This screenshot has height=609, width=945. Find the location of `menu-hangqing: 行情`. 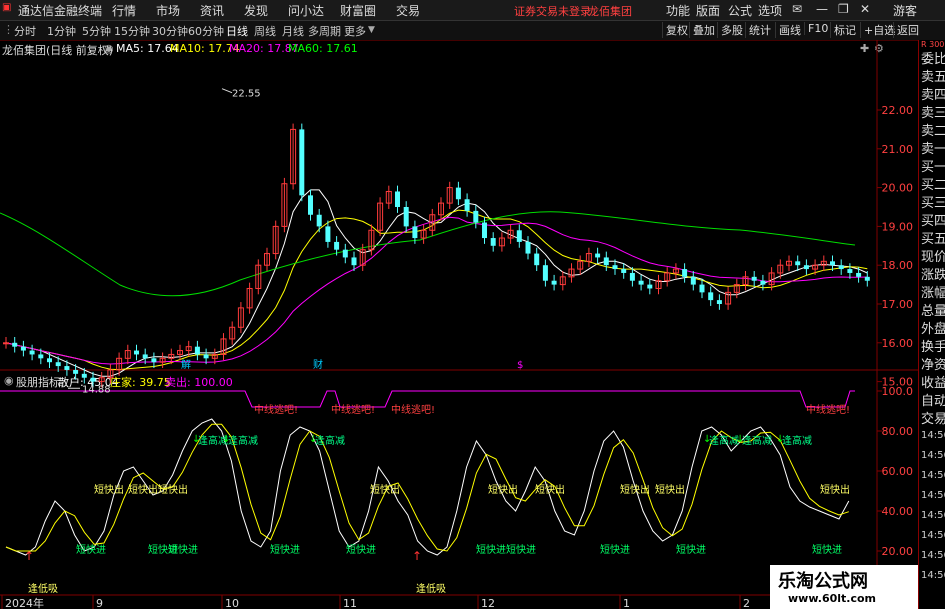

menu-hangqing: 行情 is located at coordinates (124, 10).